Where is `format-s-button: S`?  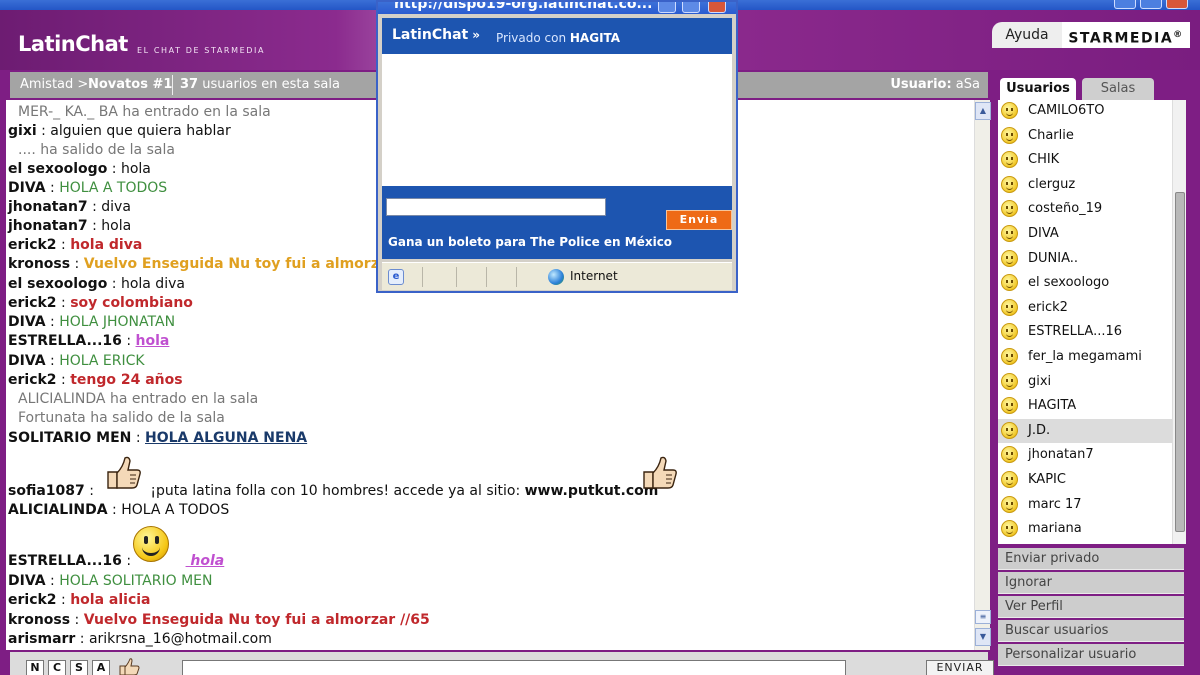 format-s-button: S is located at coordinates (79, 667).